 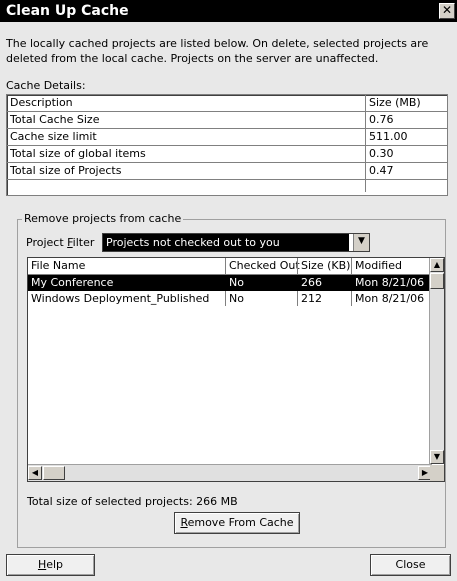 I want to click on horizontal-scrollbar: ◀ ▶, so click(x=230, y=472).